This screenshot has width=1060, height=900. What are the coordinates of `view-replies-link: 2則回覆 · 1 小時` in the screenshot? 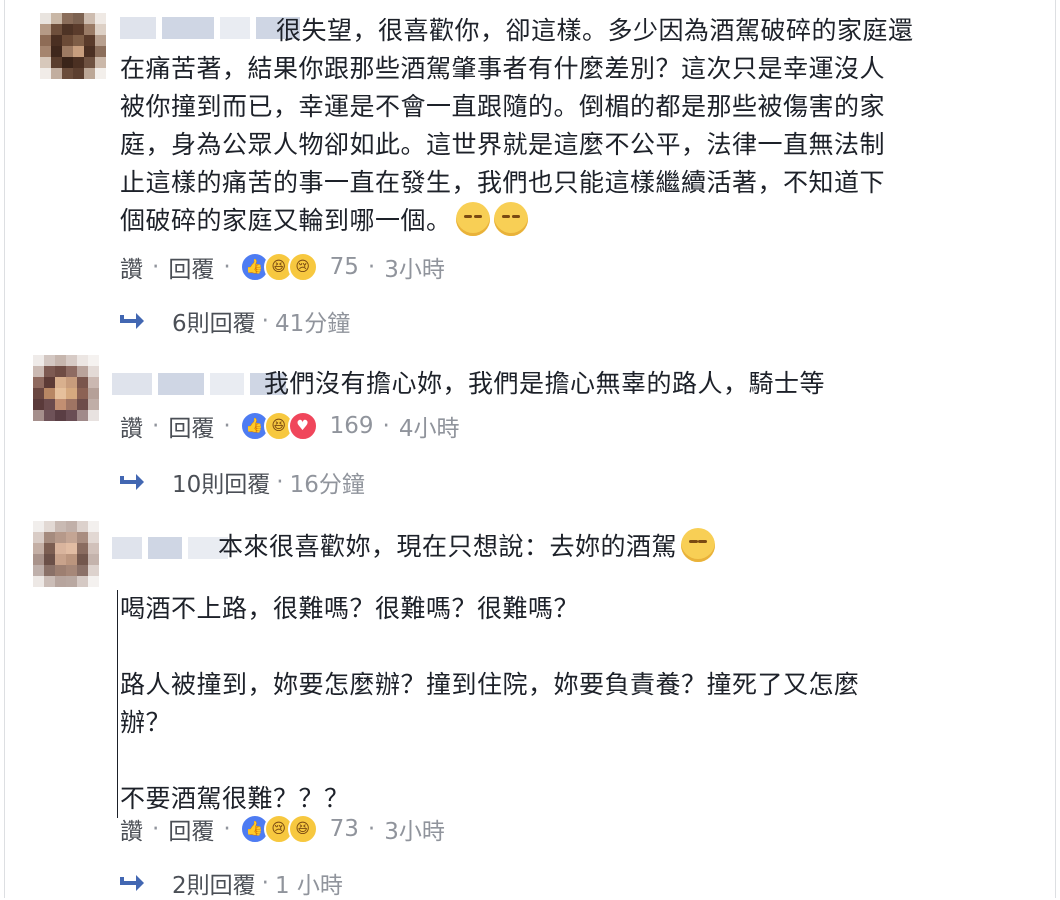 It's located at (229, 883).